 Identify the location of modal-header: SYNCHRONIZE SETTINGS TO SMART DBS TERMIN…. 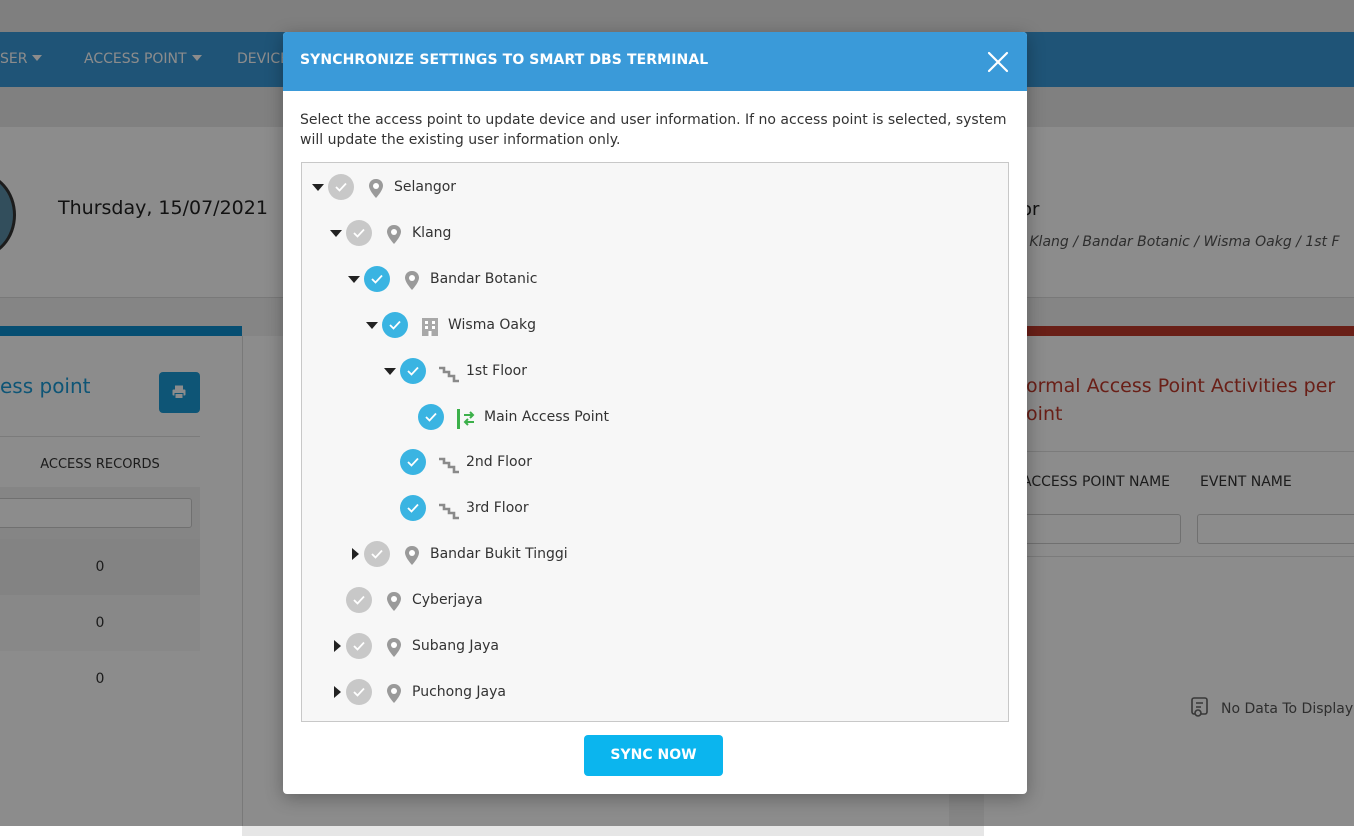
(655, 61).